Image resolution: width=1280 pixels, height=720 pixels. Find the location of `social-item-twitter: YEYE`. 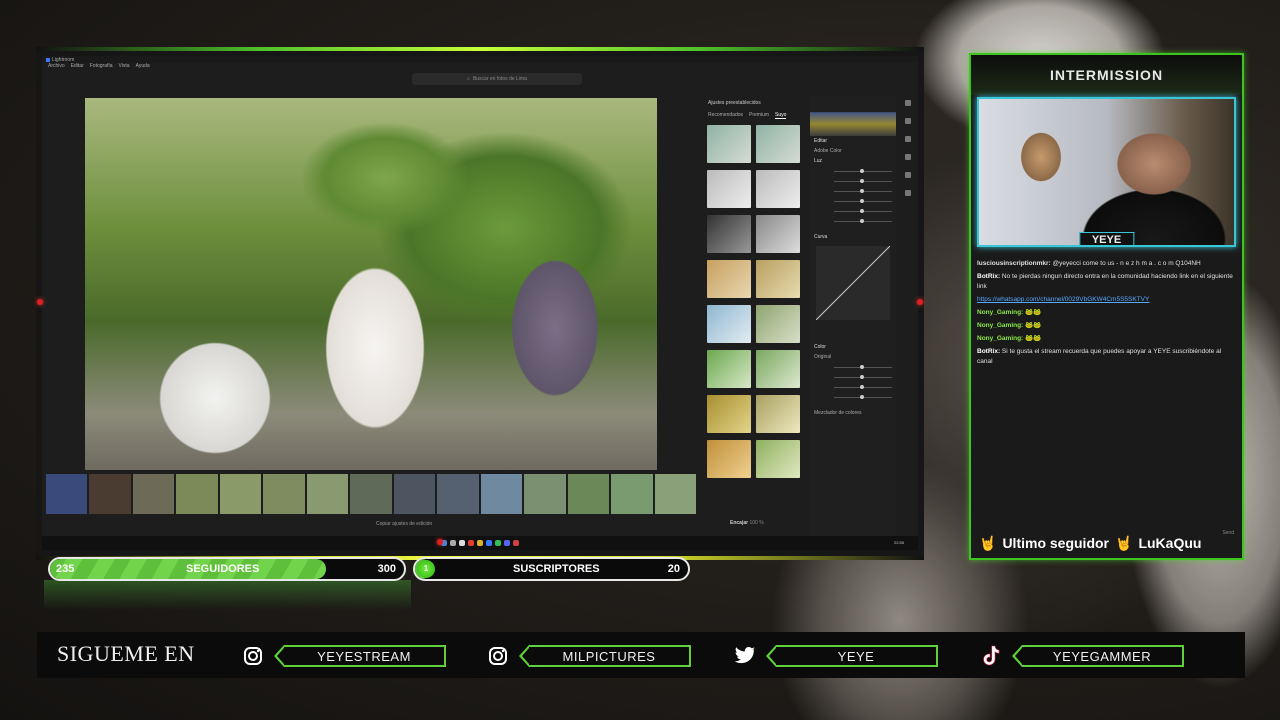

social-item-twitter: YEYE is located at coordinates (836, 656).